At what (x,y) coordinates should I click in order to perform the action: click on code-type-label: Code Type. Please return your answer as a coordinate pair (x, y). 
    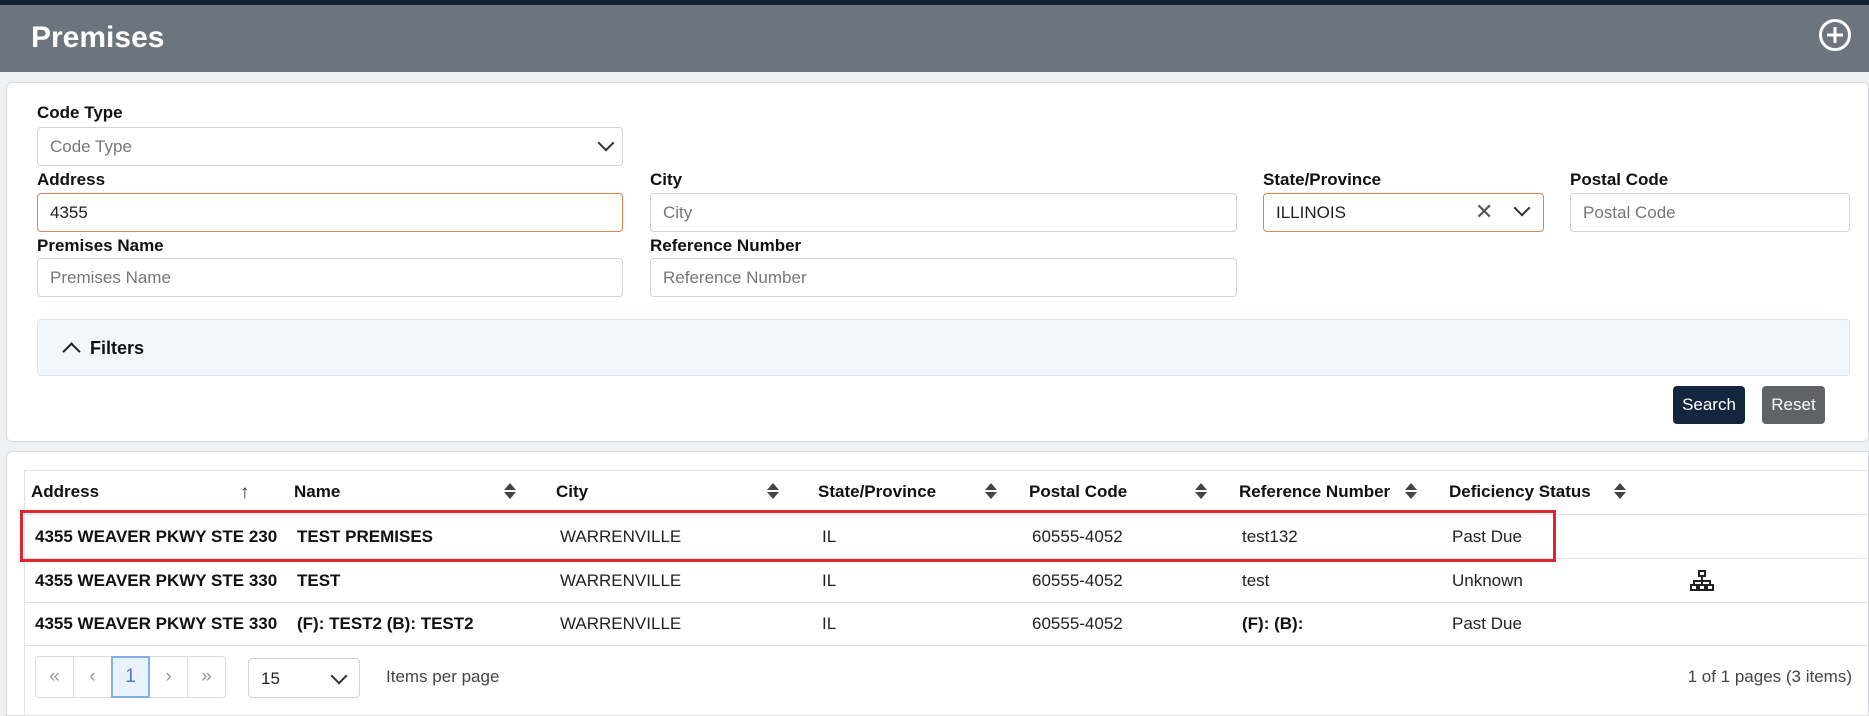
    Looking at the image, I should click on (80, 112).